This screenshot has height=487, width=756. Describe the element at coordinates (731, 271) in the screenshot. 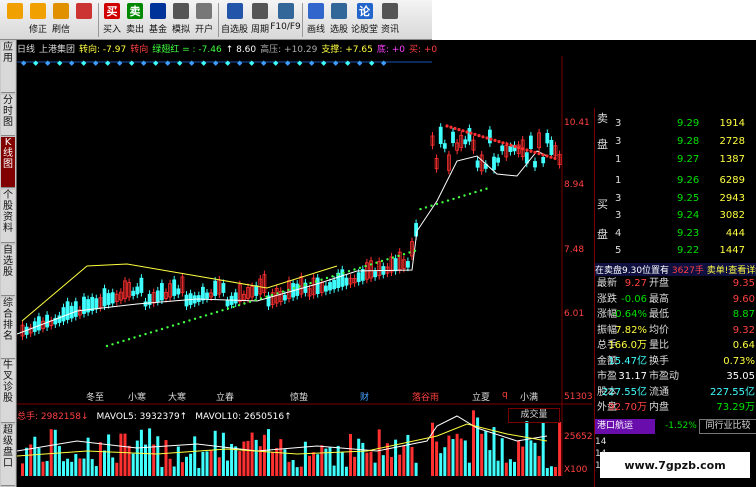

I see `order-banner-link: 卖单!查看详细` at that location.